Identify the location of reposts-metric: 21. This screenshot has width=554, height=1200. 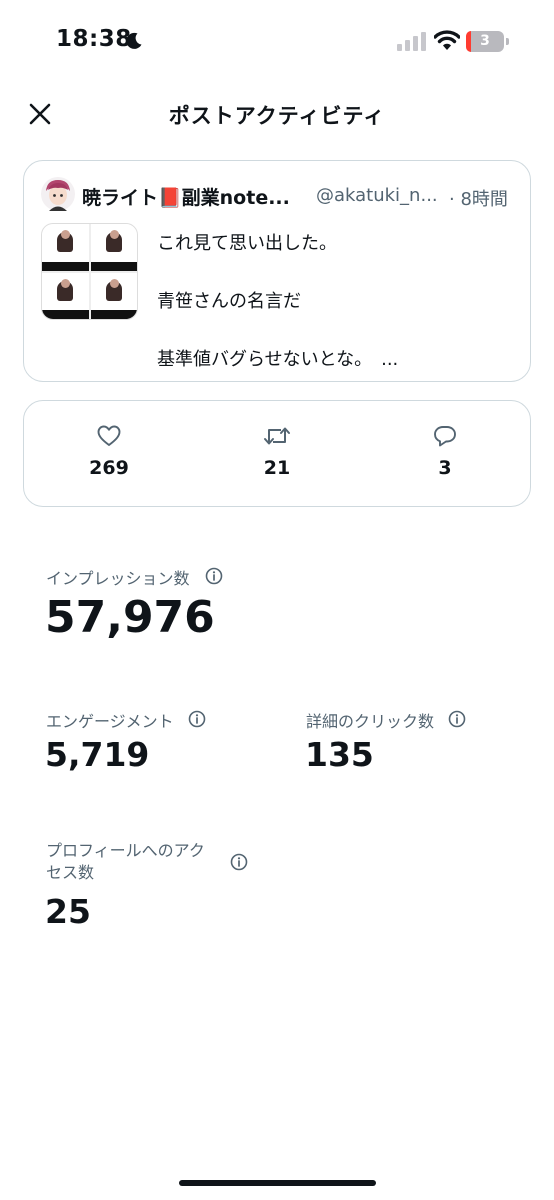
(277, 452).